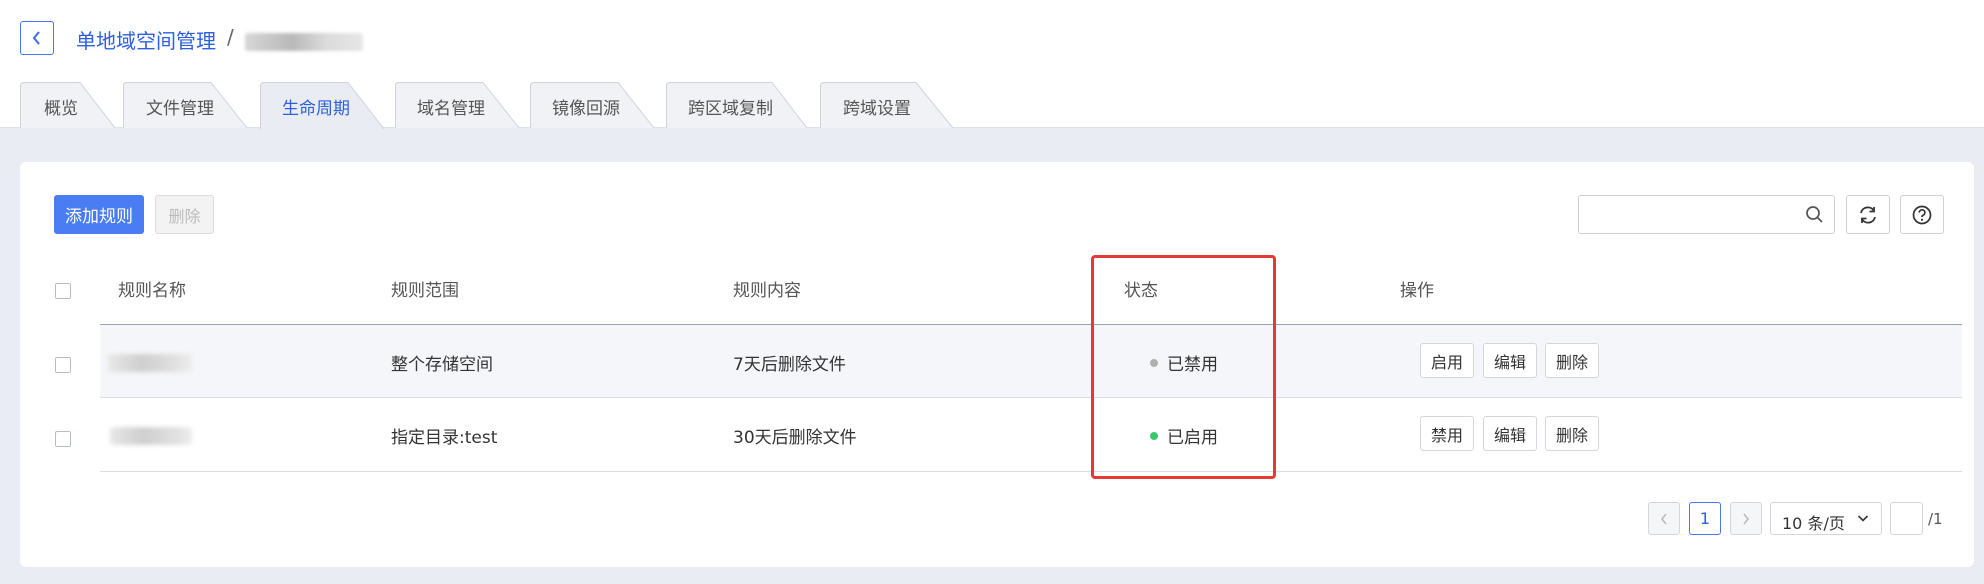 This screenshot has height=584, width=1984. Describe the element at coordinates (795, 438) in the screenshot. I see `rule-content: 30天后删除文件` at that location.